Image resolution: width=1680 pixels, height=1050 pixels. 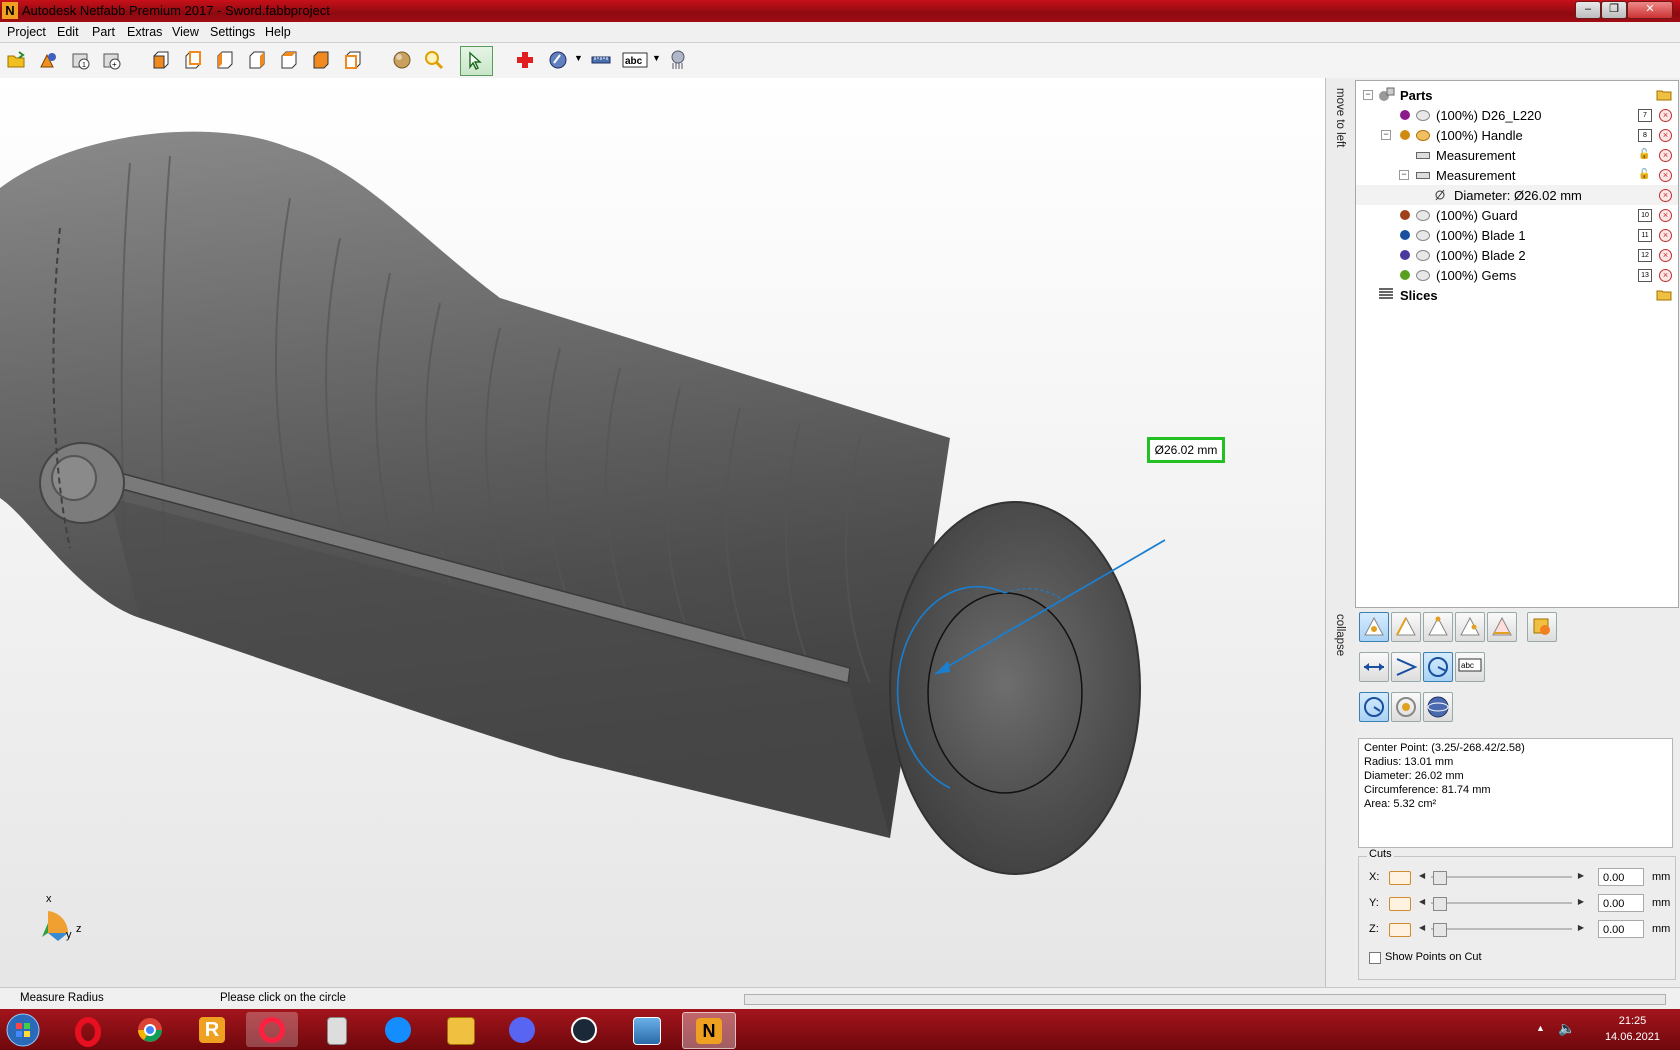 What do you see at coordinates (112, 60) in the screenshot?
I see `part-tool-2-icon: +` at bounding box center [112, 60].